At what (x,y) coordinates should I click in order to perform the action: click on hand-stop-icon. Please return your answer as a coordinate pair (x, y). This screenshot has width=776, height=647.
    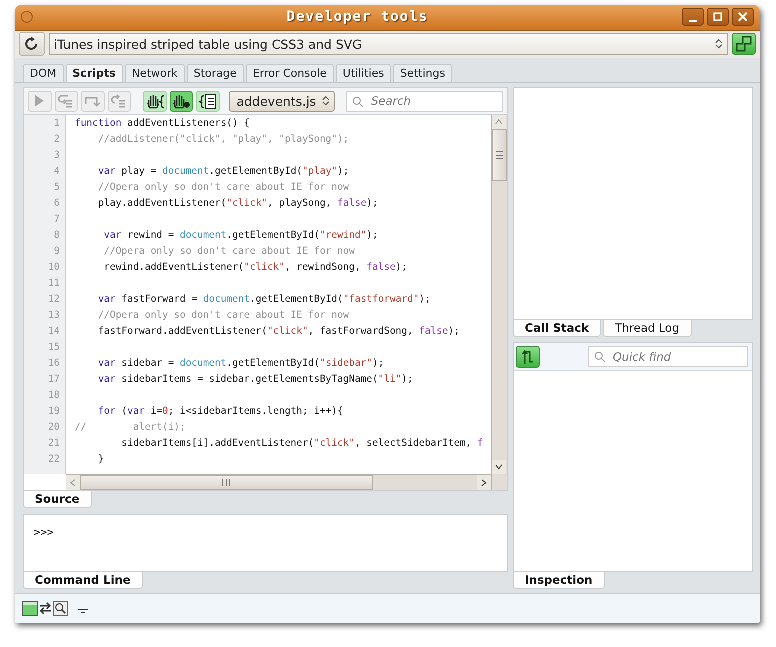
    Looking at the image, I should click on (181, 101).